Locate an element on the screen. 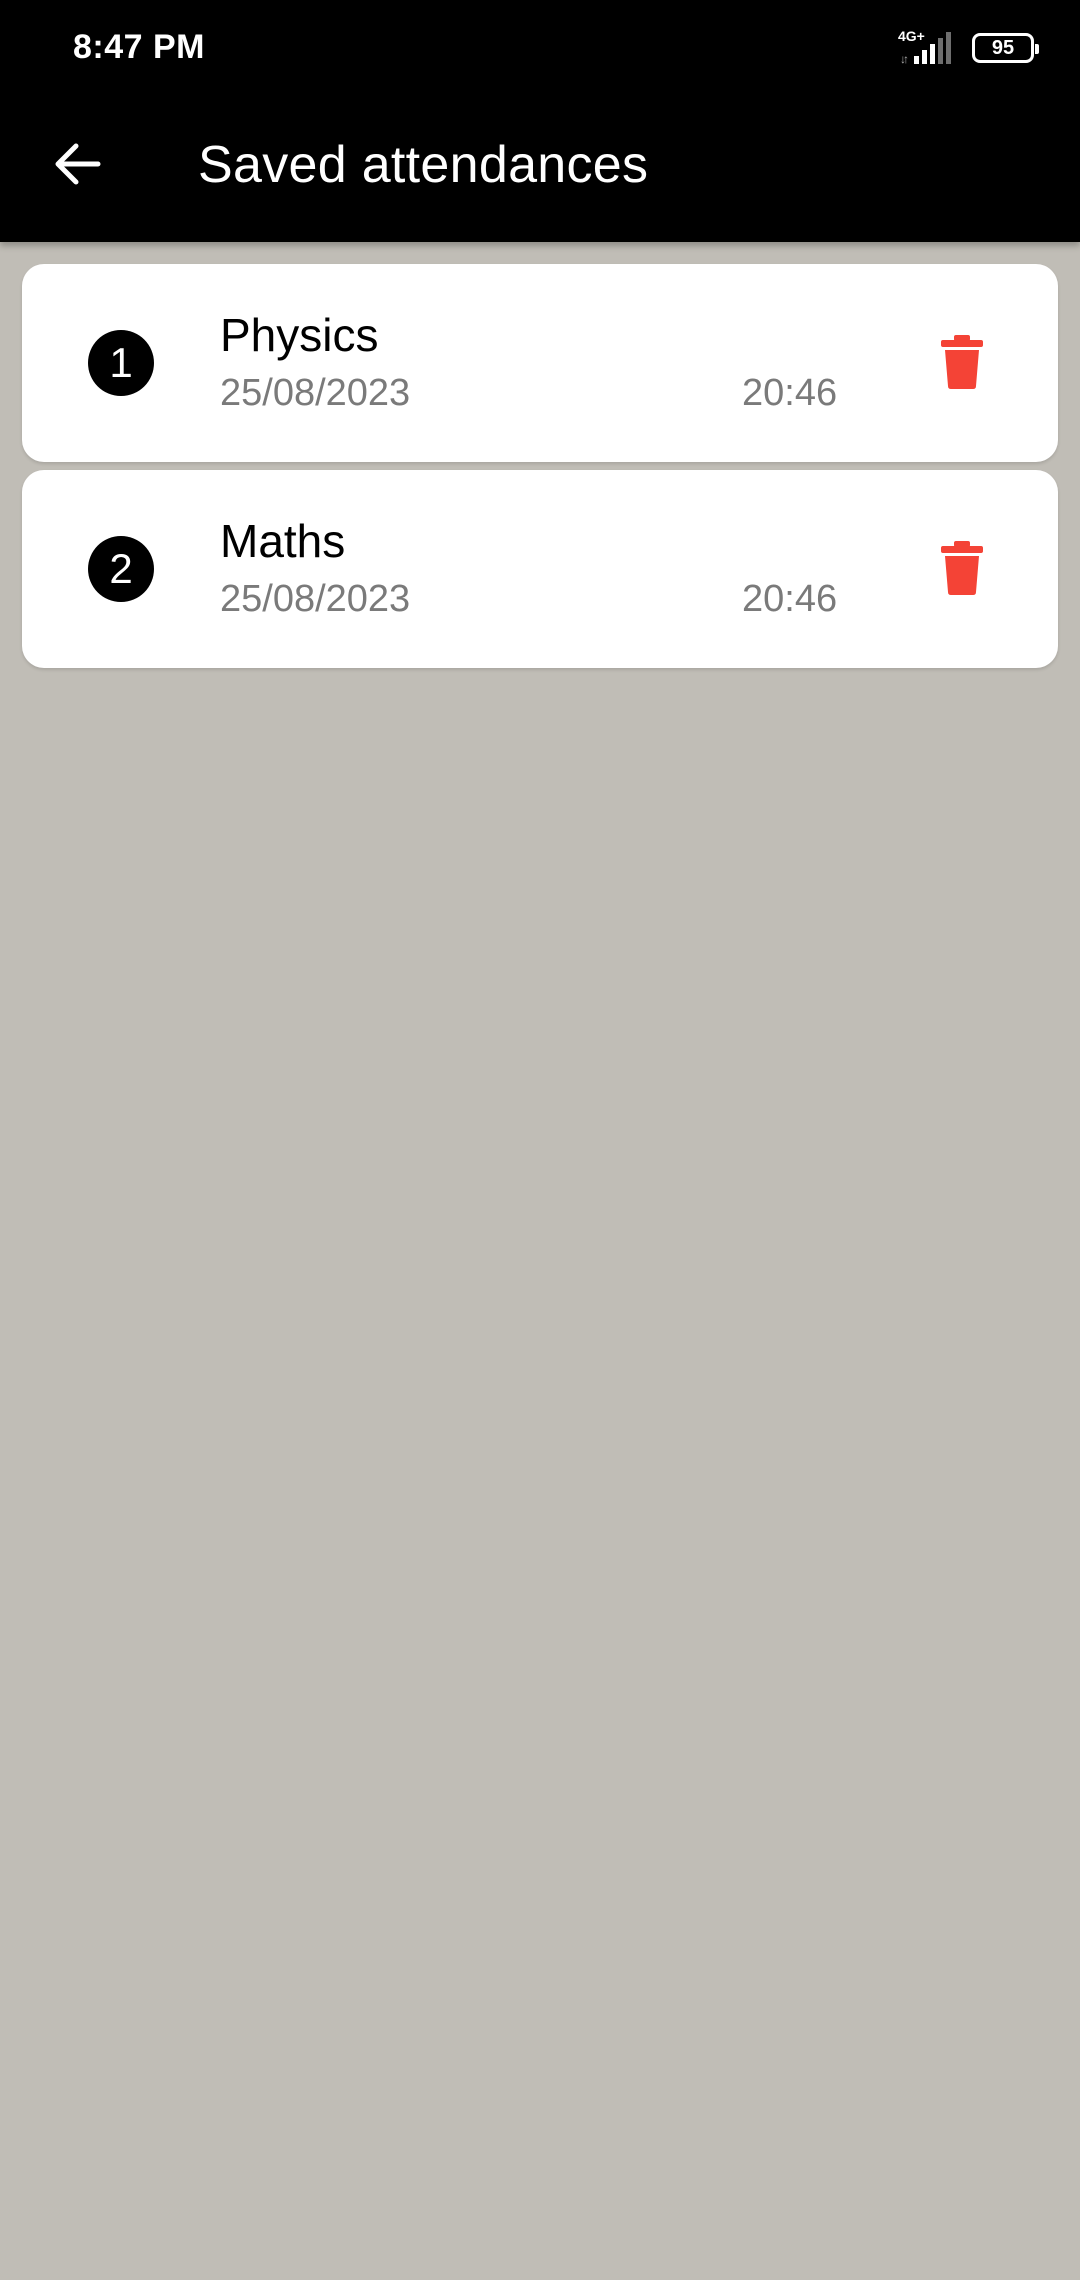 This screenshot has height=2280, width=1080. signal-icon: 4G+ ↓↑ is located at coordinates (928, 47).